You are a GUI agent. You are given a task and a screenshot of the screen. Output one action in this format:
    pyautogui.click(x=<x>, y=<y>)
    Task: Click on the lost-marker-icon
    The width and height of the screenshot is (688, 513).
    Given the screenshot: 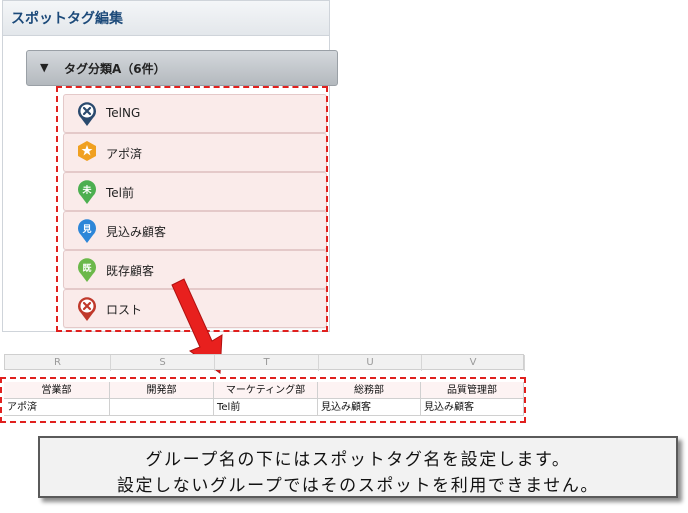 What is the action you would take?
    pyautogui.click(x=87, y=309)
    